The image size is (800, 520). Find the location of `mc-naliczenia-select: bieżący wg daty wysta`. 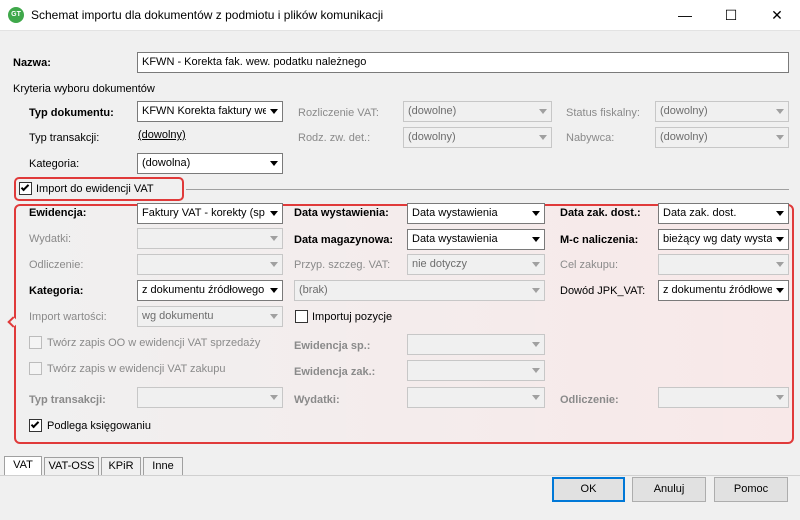

mc-naliczenia-select: bieżący wg daty wysta is located at coordinates (723, 239).